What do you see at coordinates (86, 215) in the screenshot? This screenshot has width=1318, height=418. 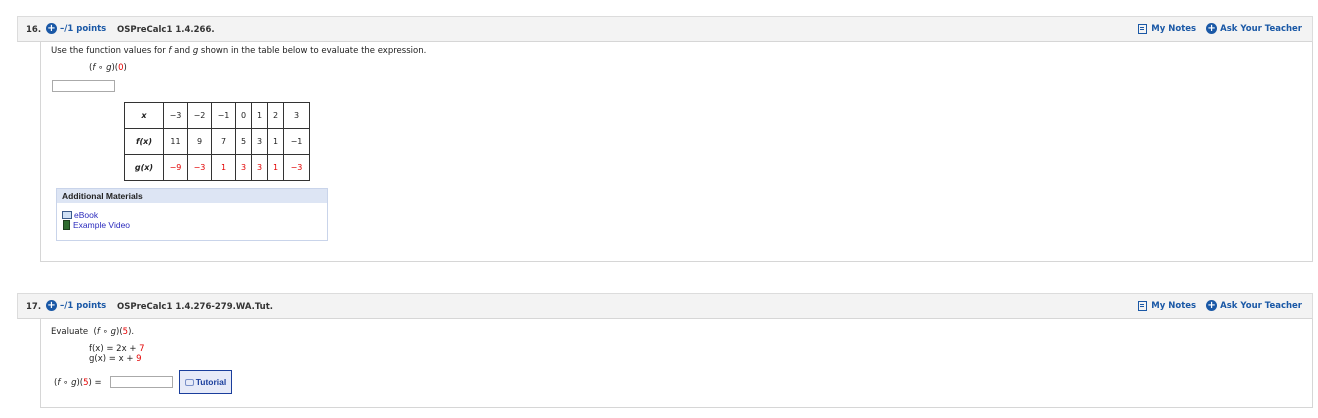 I see `ebook-label: eBook` at bounding box center [86, 215].